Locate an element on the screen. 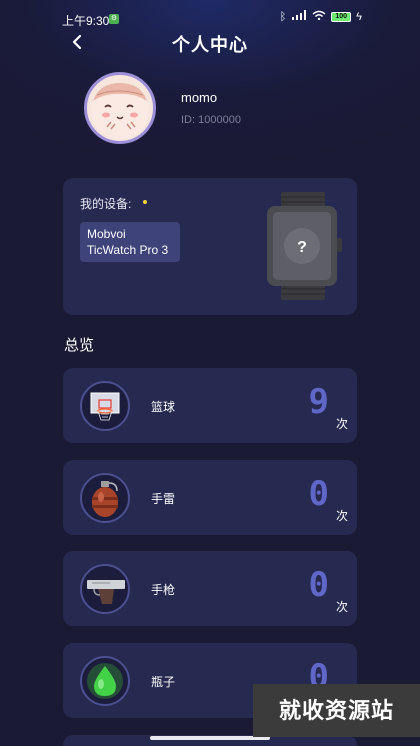 The height and width of the screenshot is (746, 420). stat-name: 手雷 is located at coordinates (163, 499).